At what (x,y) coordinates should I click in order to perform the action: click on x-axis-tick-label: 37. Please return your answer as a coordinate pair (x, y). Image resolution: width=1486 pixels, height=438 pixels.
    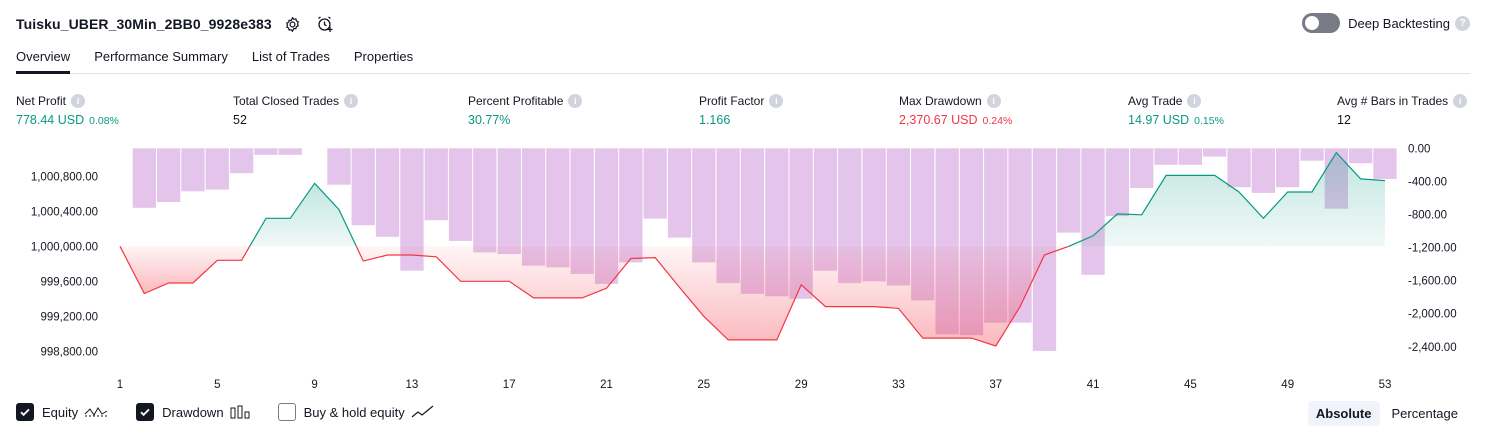
    Looking at the image, I should click on (995, 385).